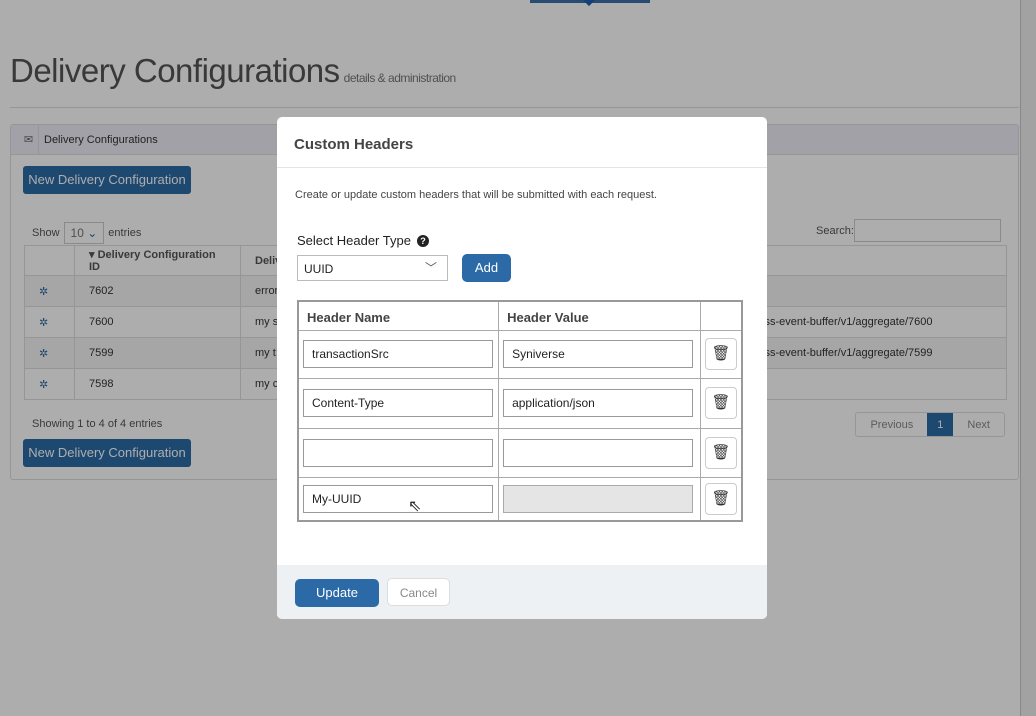 The width and height of the screenshot is (1036, 716). I want to click on help-icon: ?, so click(422, 241).